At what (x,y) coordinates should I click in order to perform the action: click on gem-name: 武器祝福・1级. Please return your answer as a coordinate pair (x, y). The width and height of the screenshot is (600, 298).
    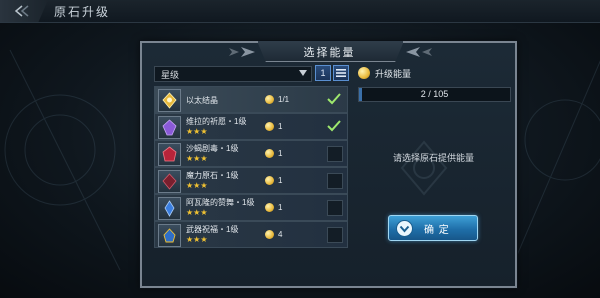
    Looking at the image, I should click on (212, 229).